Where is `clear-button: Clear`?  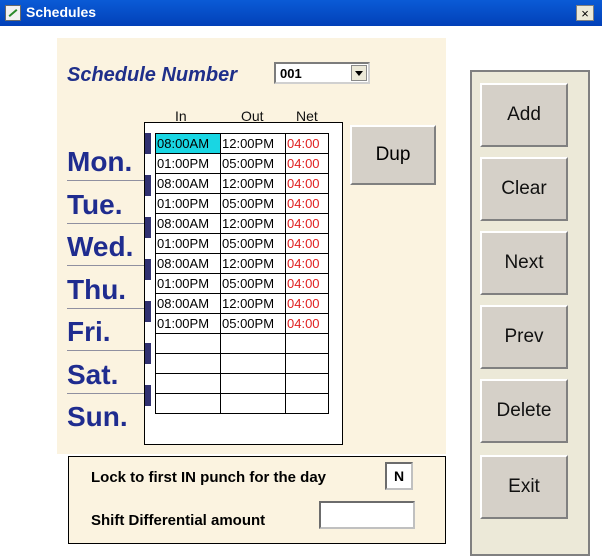 clear-button: Clear is located at coordinates (524, 189).